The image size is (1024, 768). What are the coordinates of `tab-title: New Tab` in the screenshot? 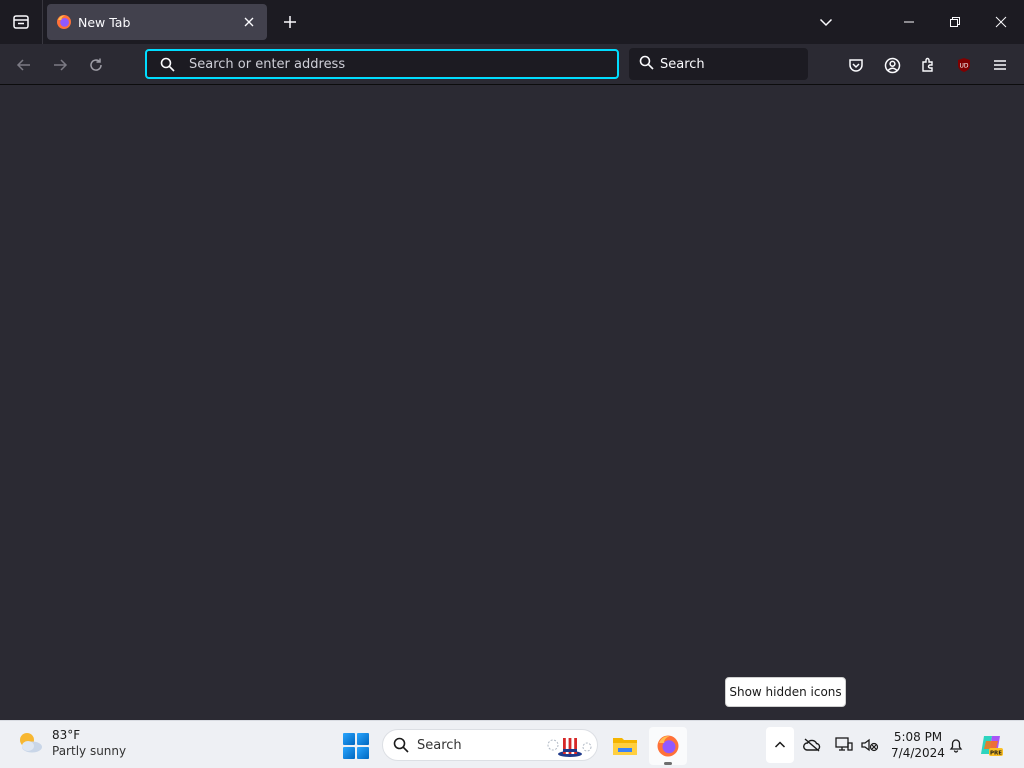 It's located at (104, 22).